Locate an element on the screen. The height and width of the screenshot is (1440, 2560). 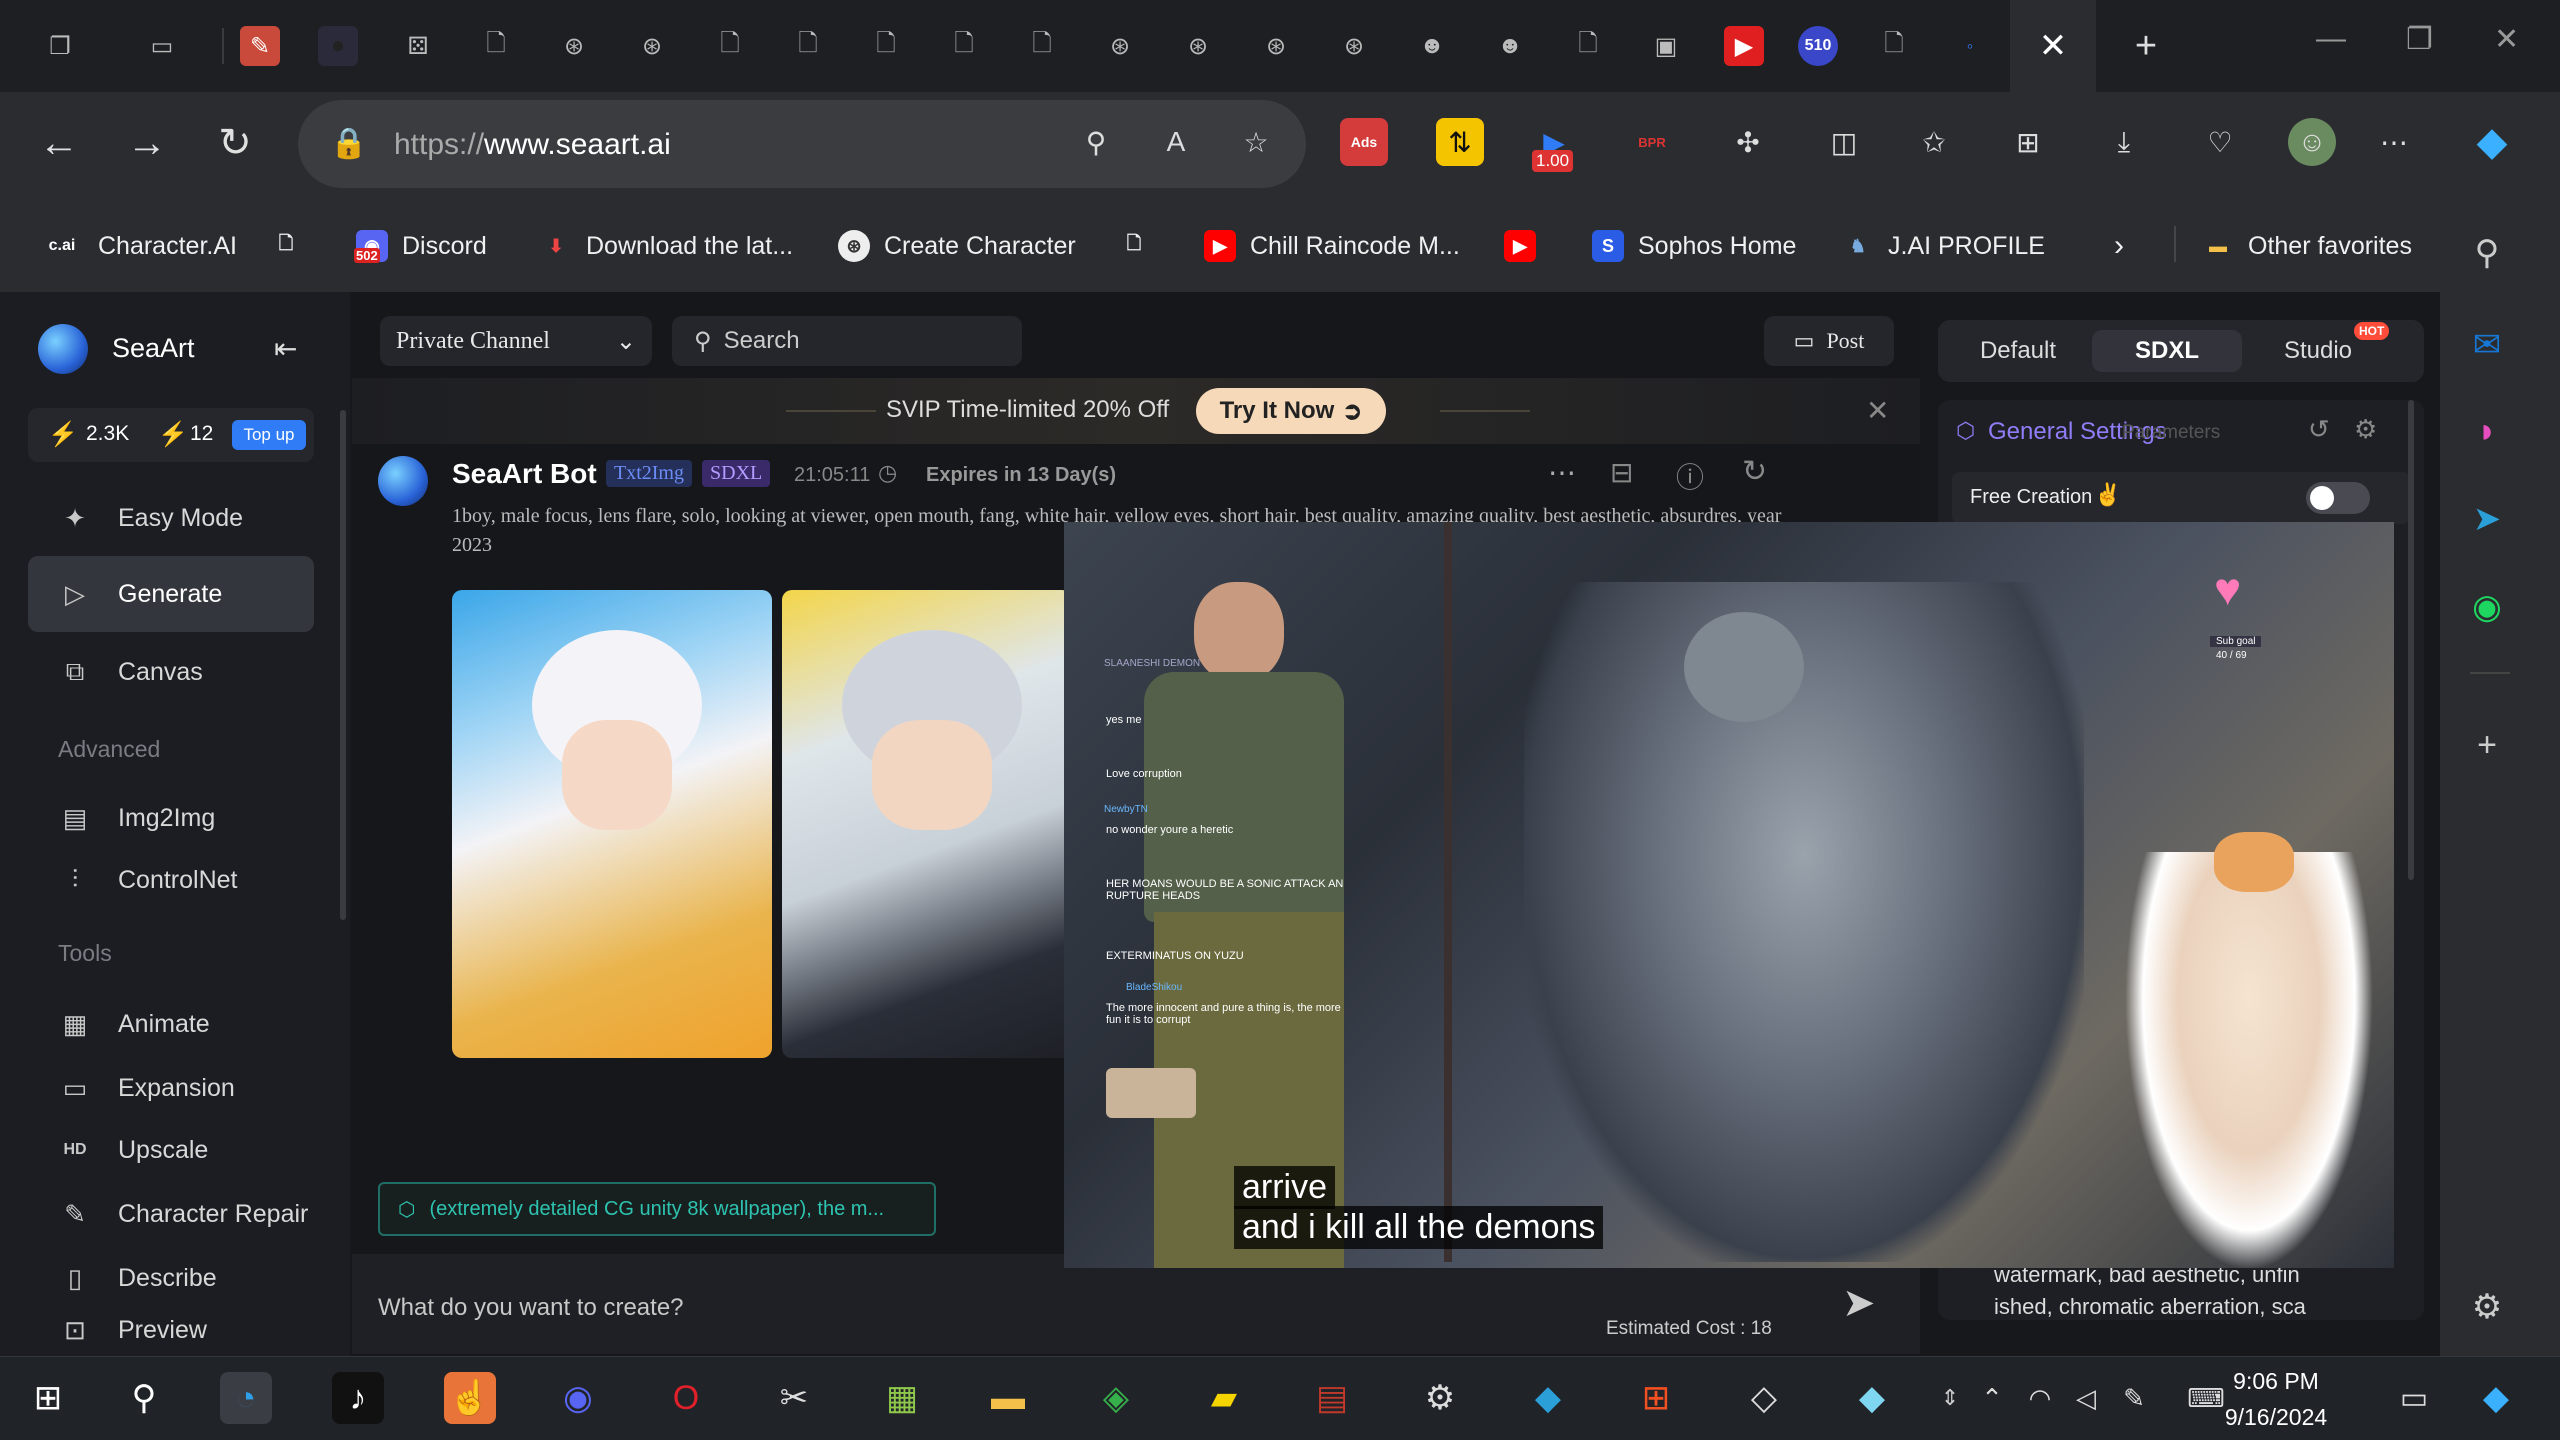
search-icon: ⚲ is located at coordinates (144, 1398).